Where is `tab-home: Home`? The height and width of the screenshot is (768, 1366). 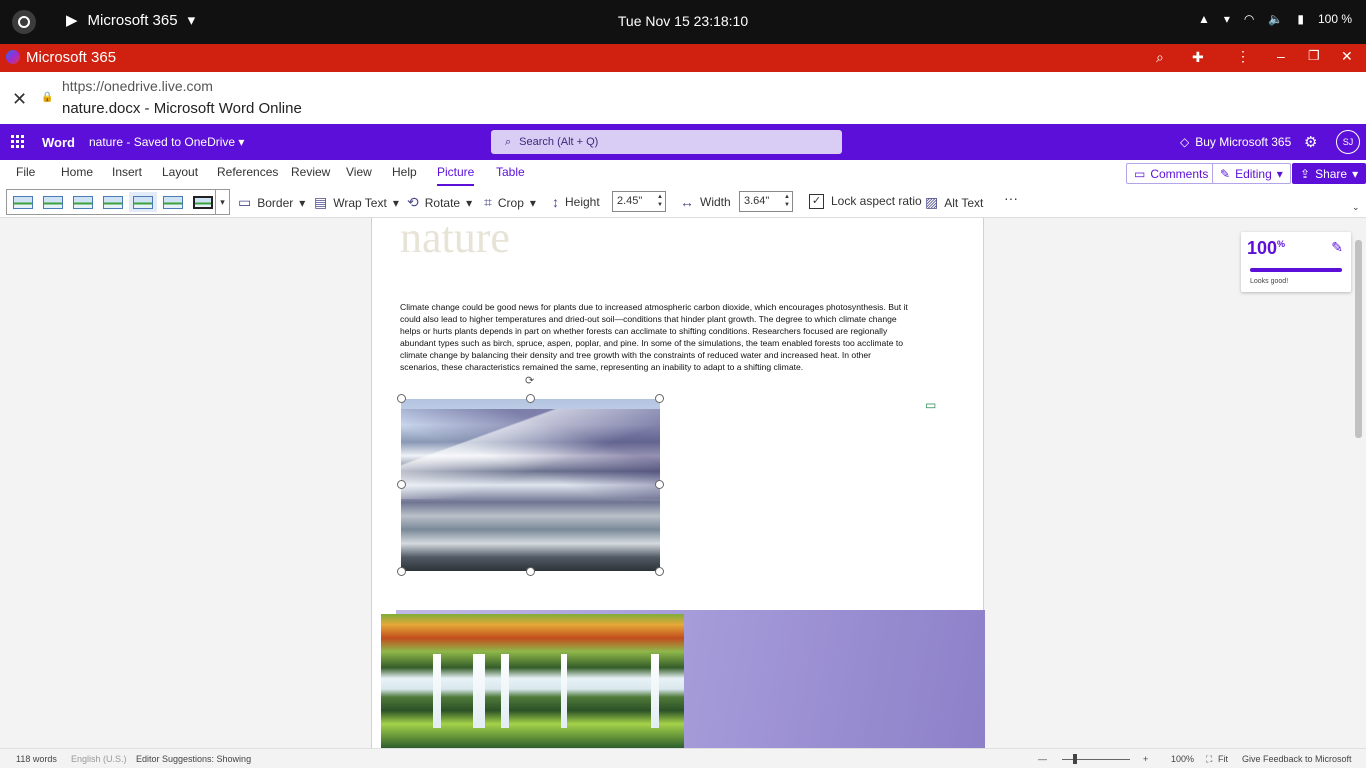 tab-home: Home is located at coordinates (77, 172).